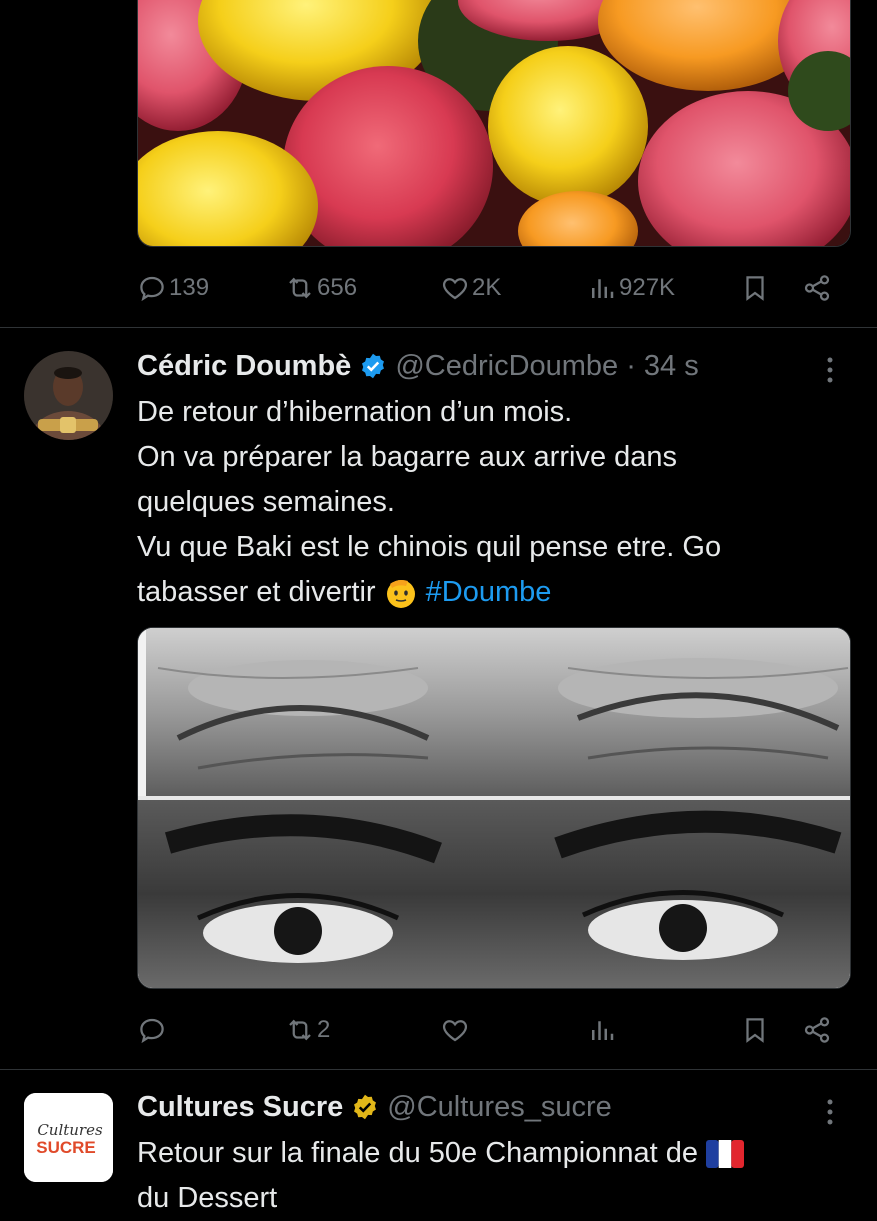 The width and height of the screenshot is (877, 1221). I want to click on author-avatar, so click(68, 395).